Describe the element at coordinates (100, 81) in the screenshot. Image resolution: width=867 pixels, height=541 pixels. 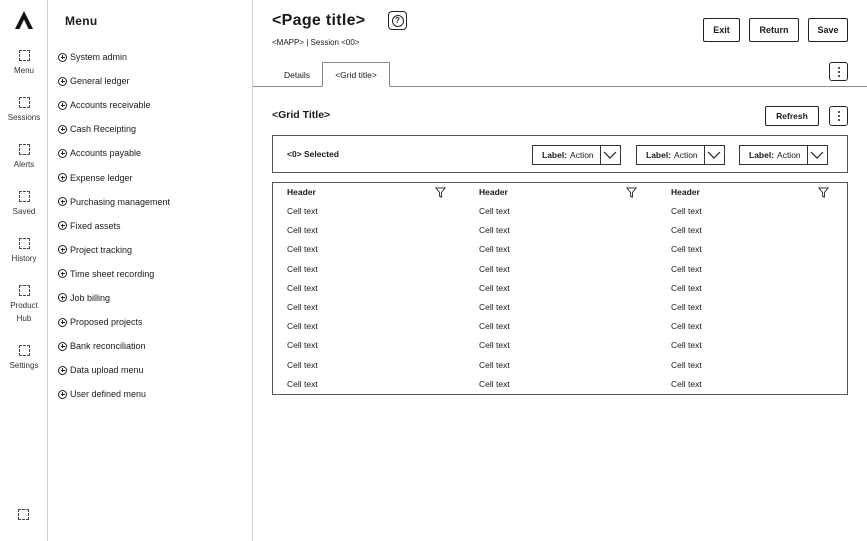
I see `menu-item-label: General ledger` at that location.